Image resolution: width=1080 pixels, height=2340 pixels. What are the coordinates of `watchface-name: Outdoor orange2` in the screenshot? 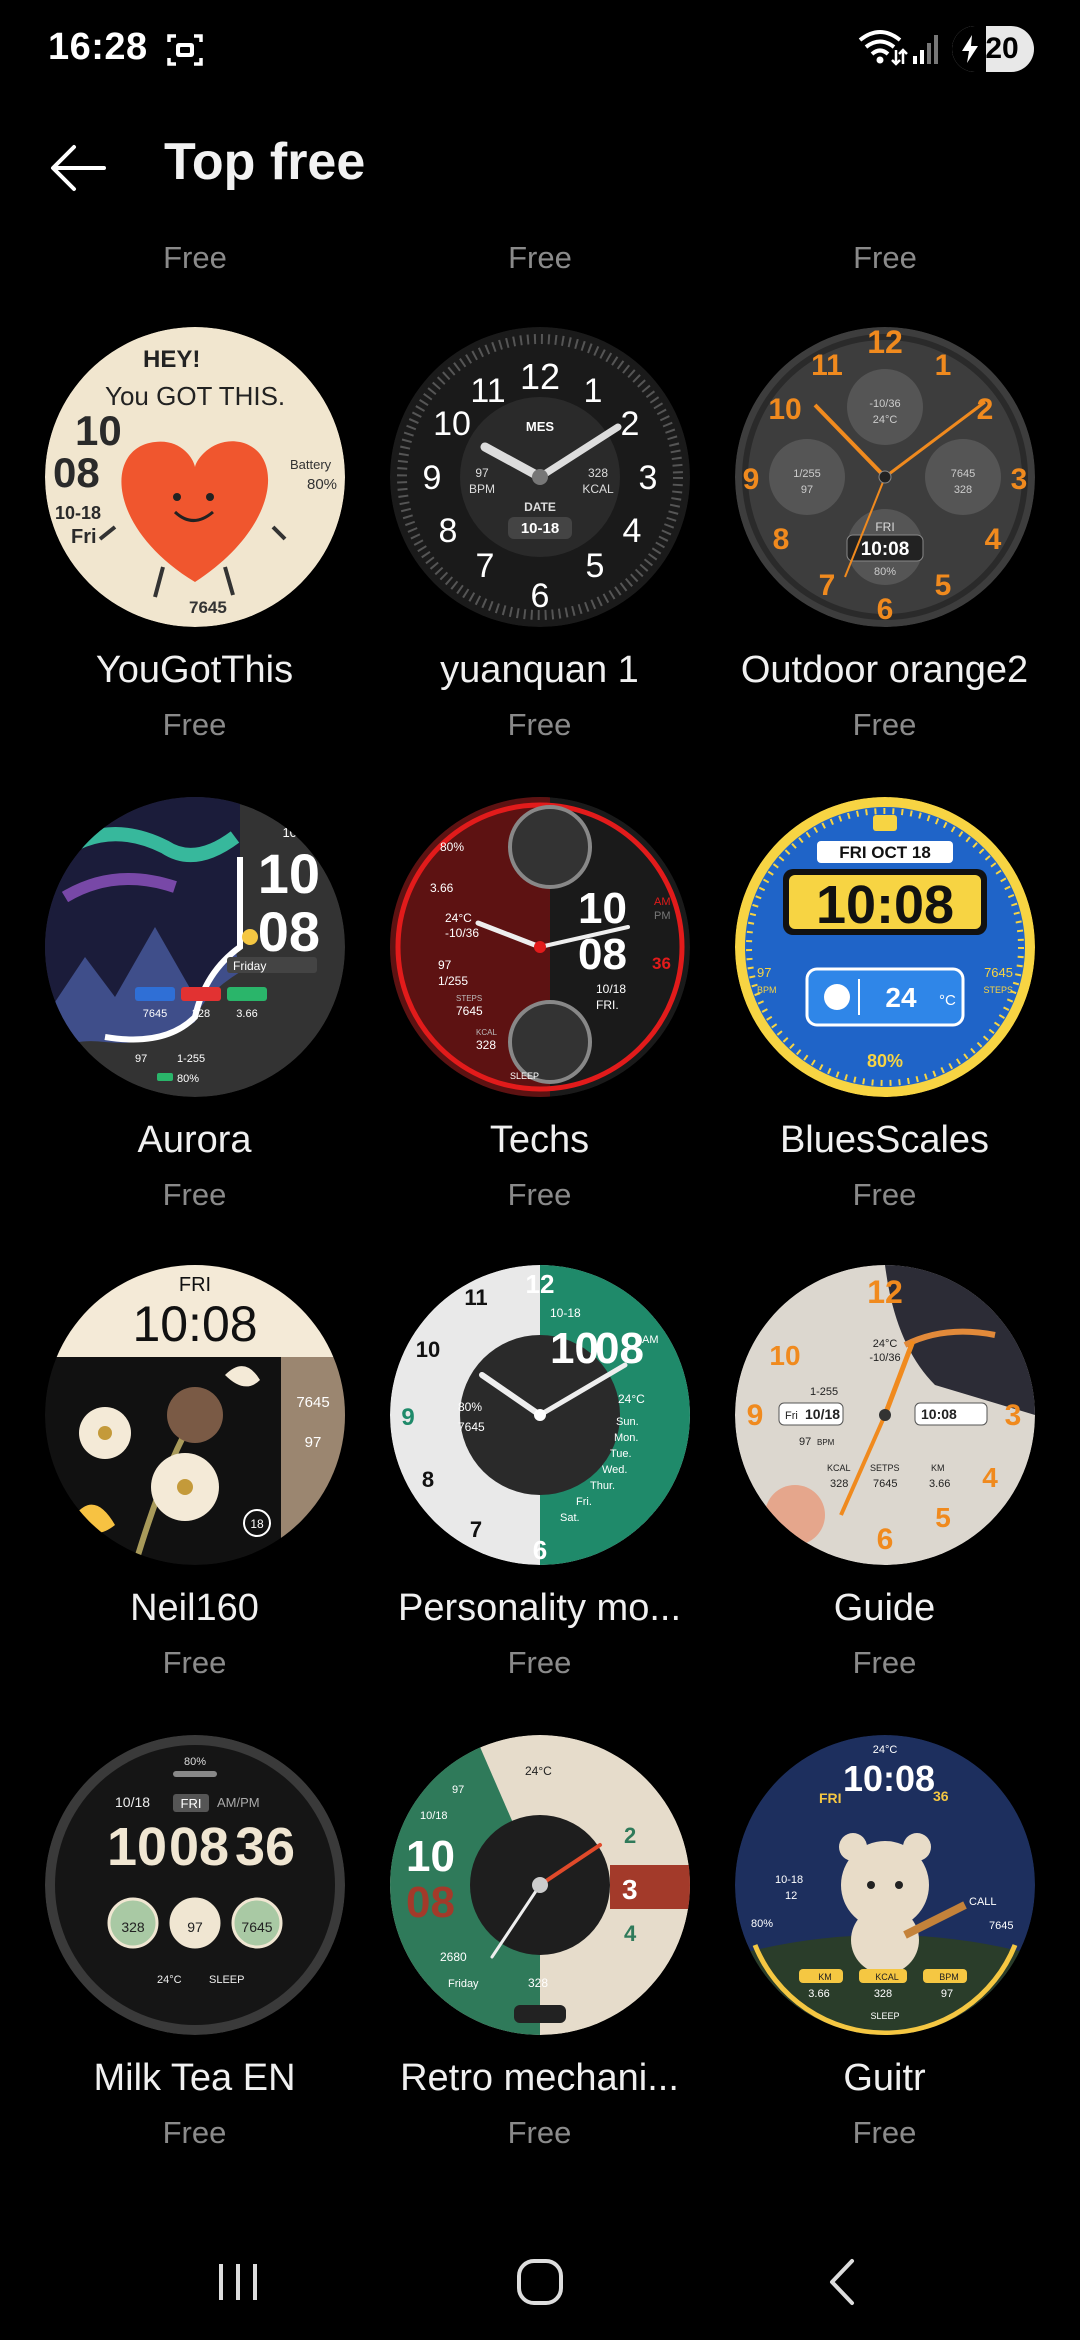 It's located at (884, 670).